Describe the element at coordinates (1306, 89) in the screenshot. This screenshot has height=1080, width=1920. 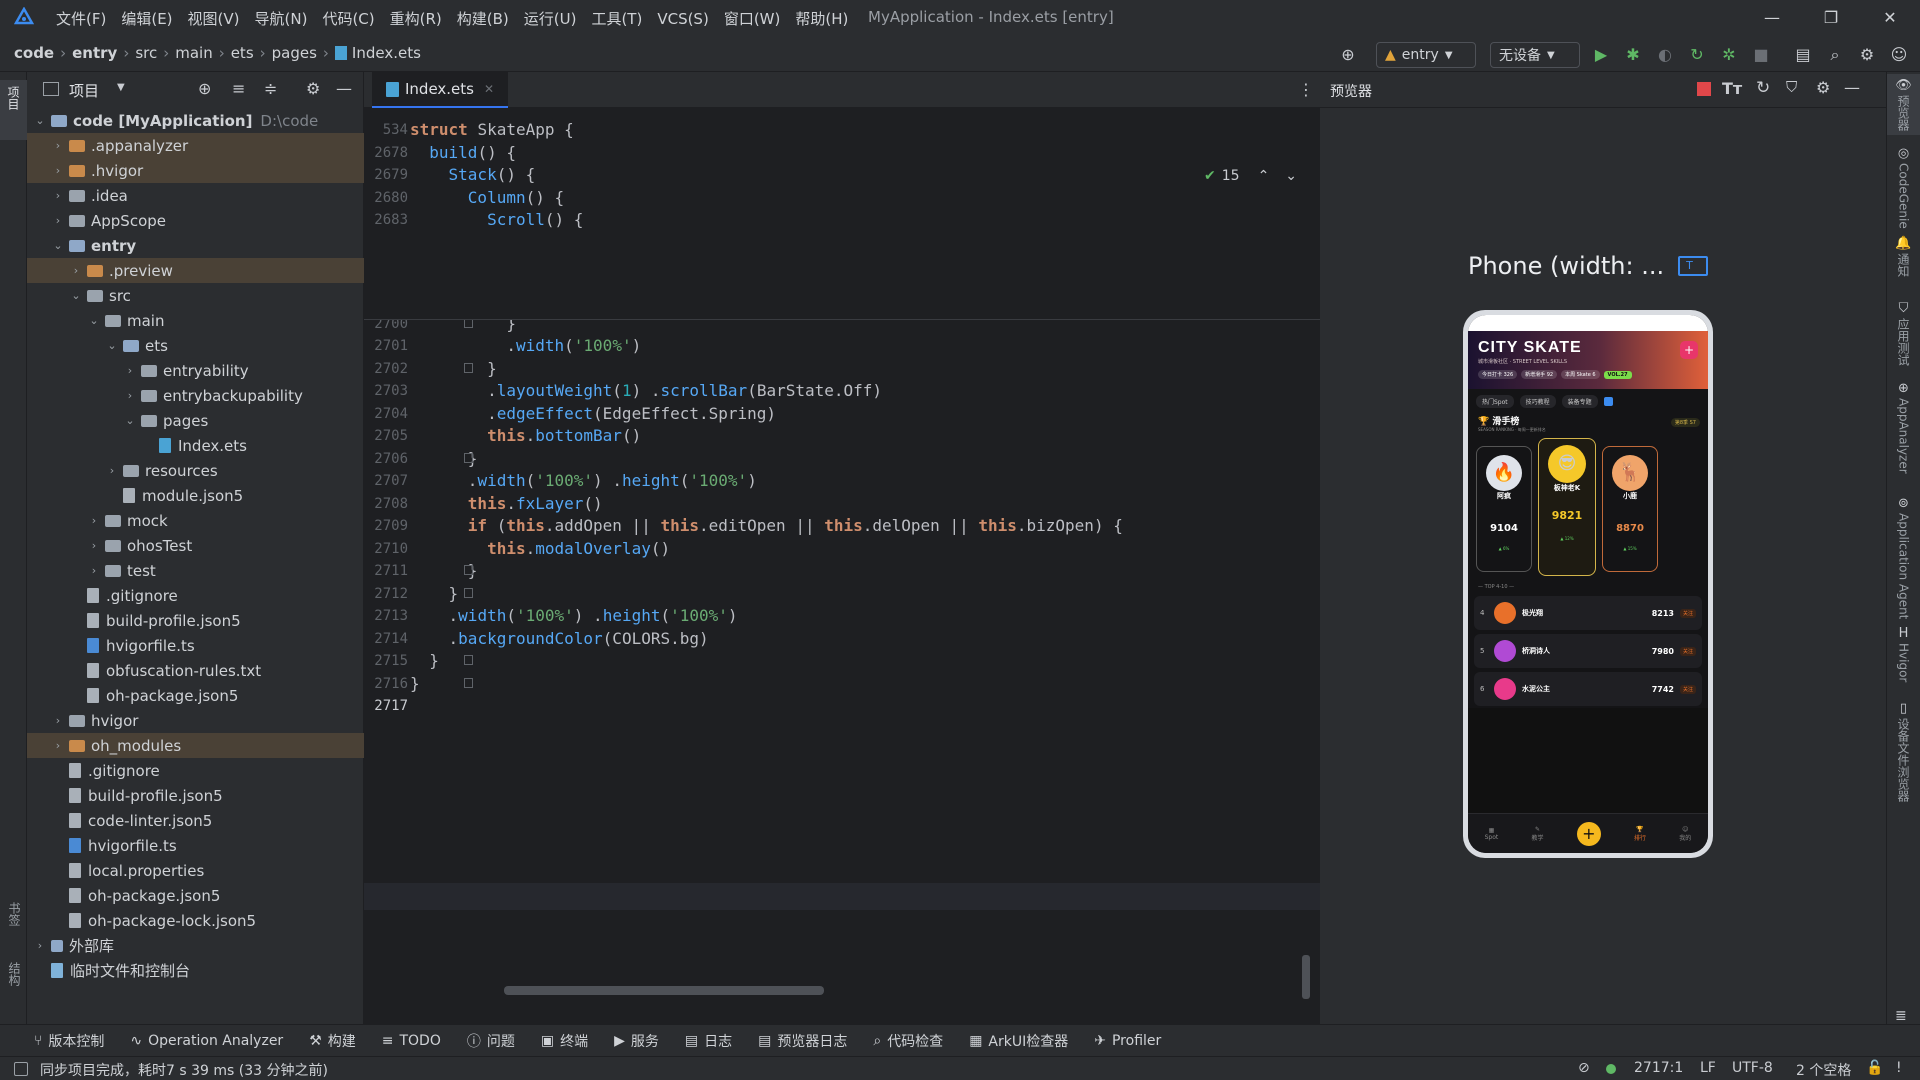
I see `more-options-icon: ⋮` at that location.